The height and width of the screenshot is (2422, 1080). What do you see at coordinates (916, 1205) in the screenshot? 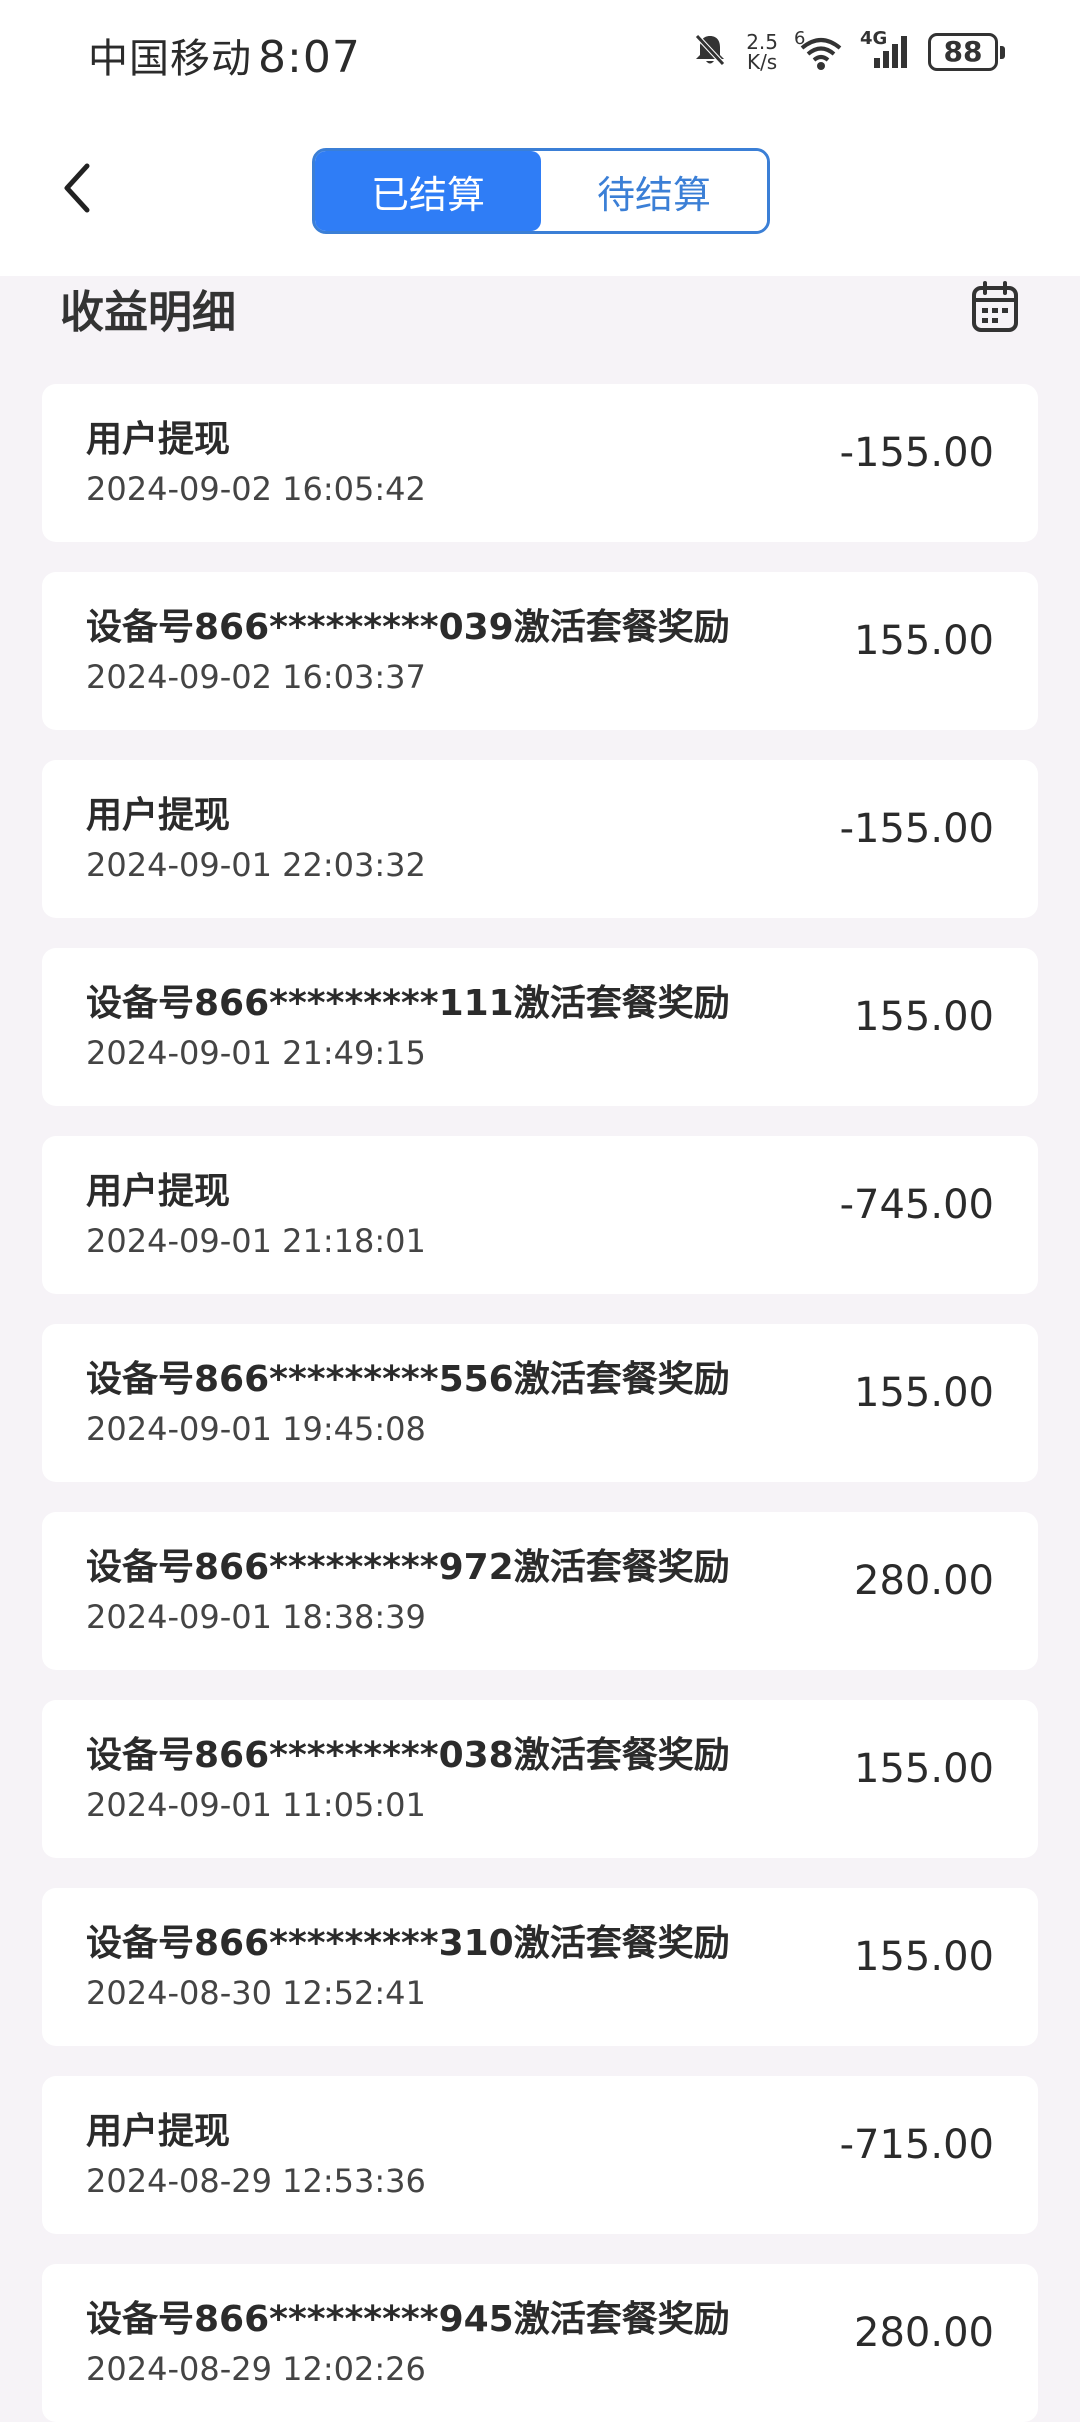
I see `record-amount: -745.00` at bounding box center [916, 1205].